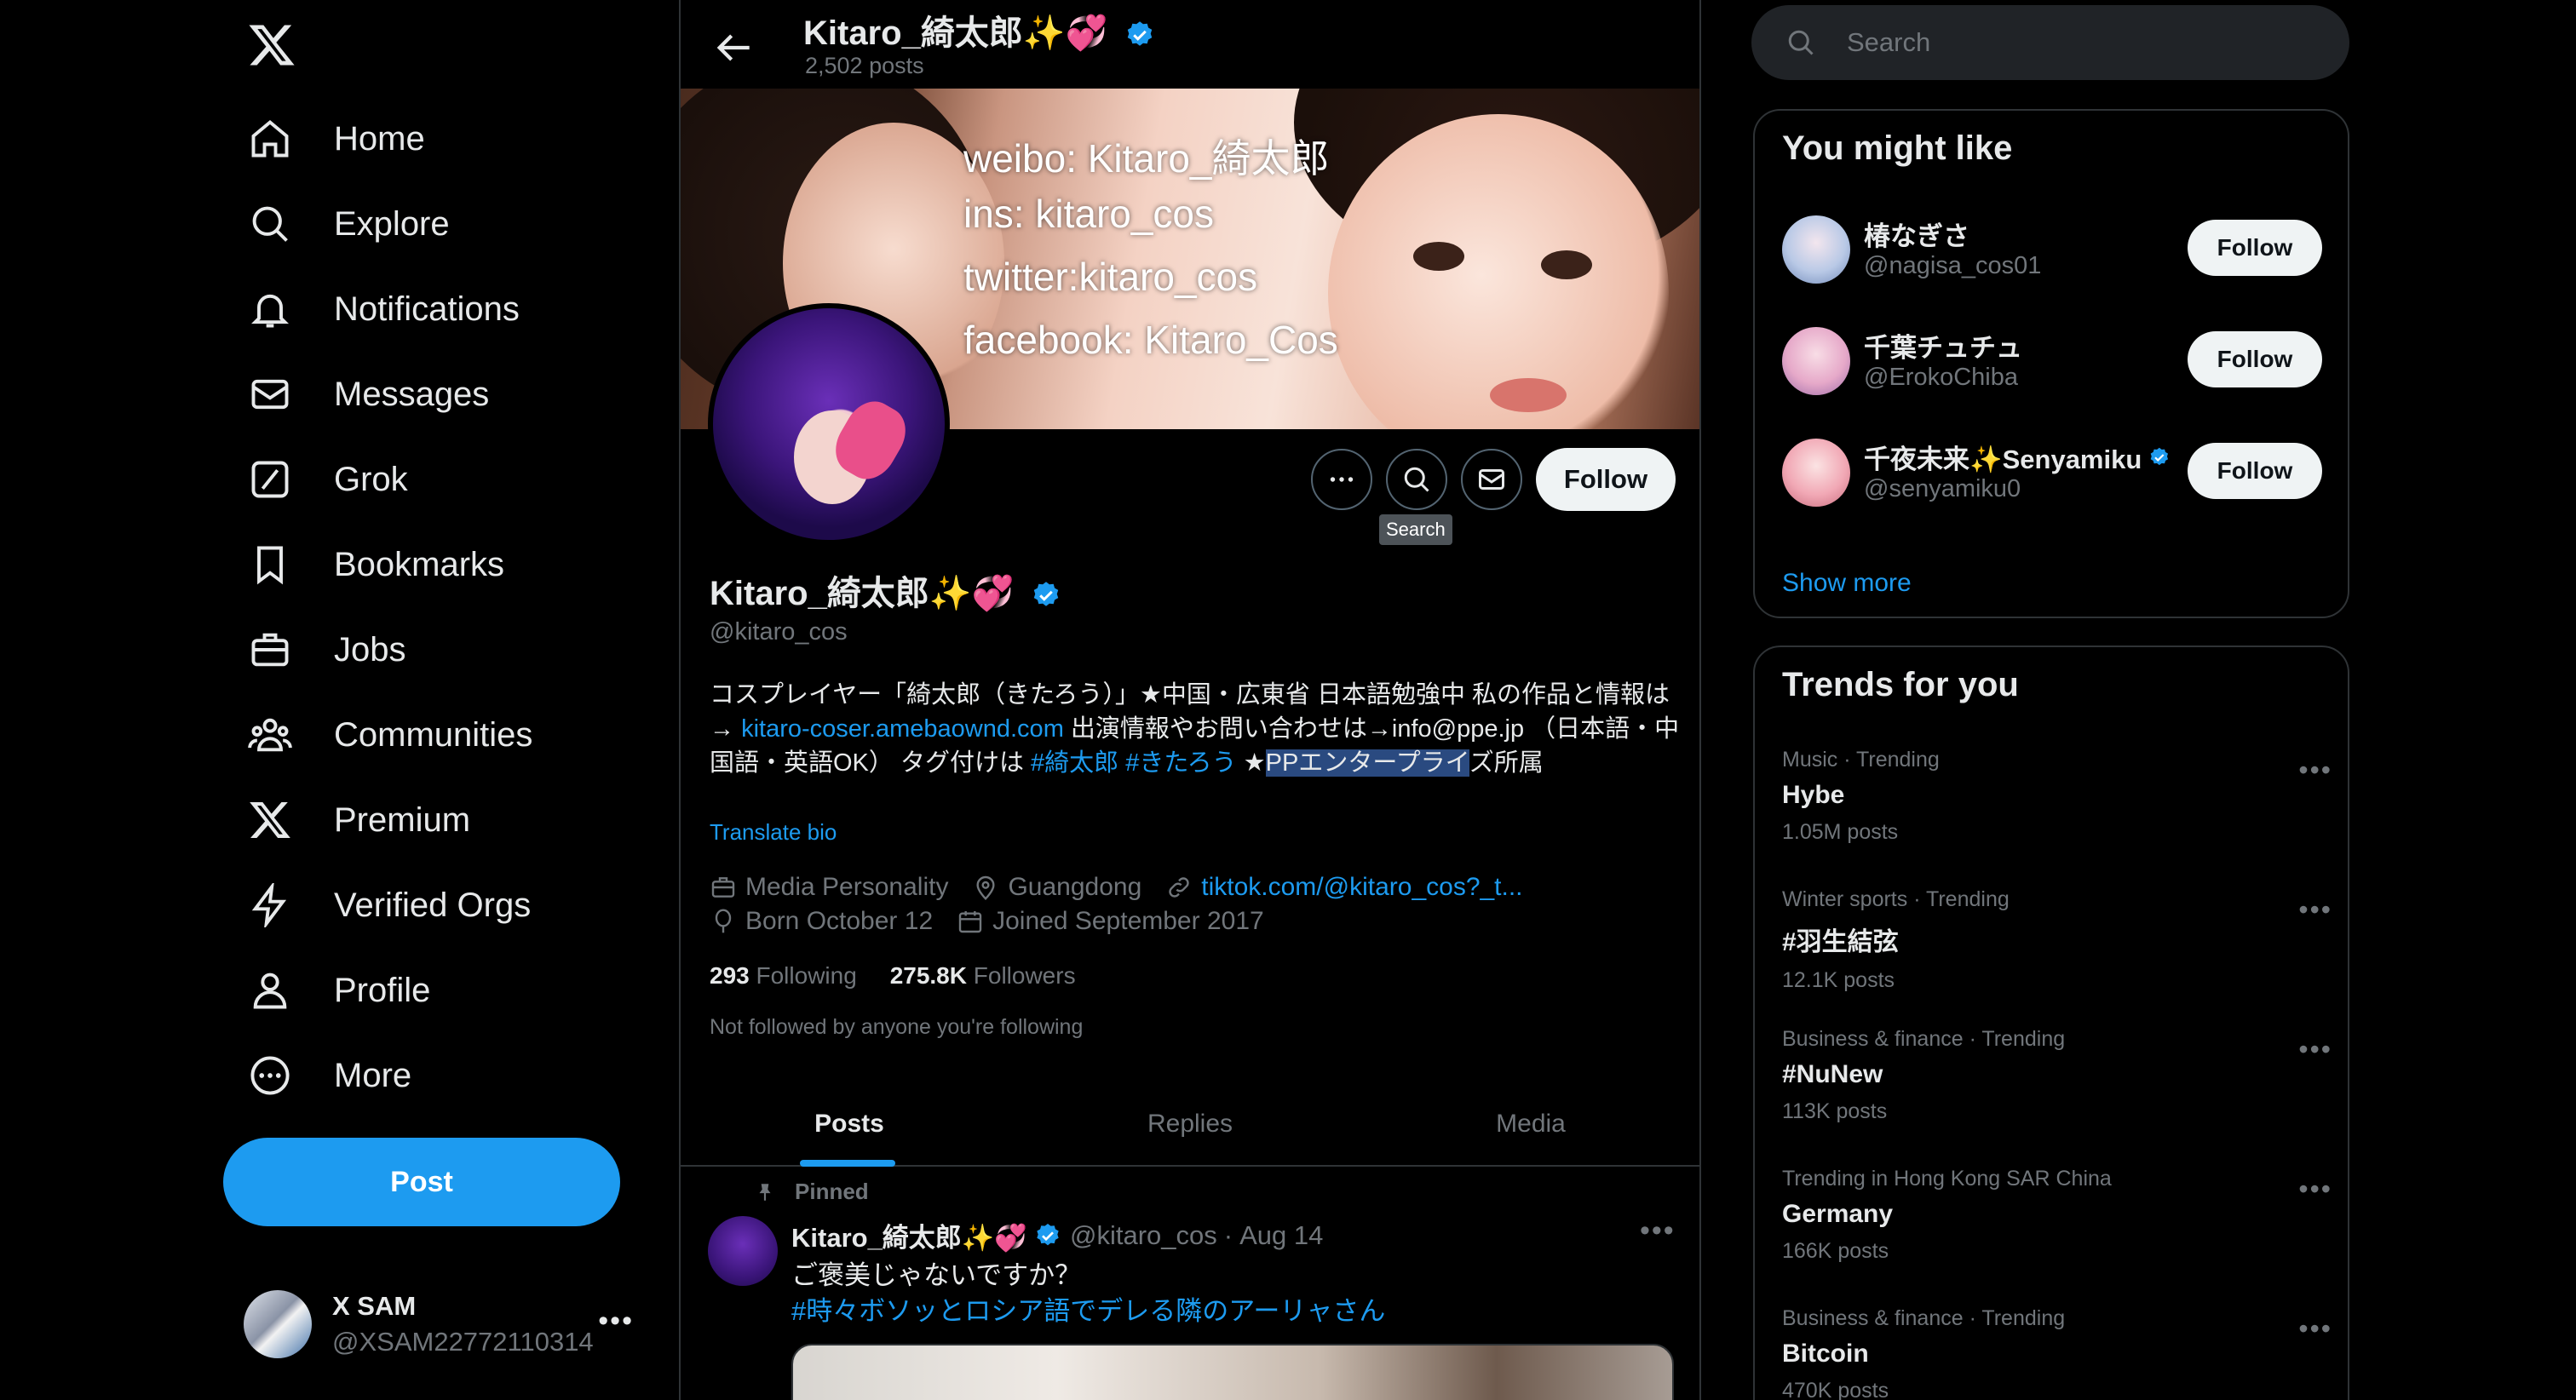  I want to click on pinned-label: Pinned, so click(811, 1192).